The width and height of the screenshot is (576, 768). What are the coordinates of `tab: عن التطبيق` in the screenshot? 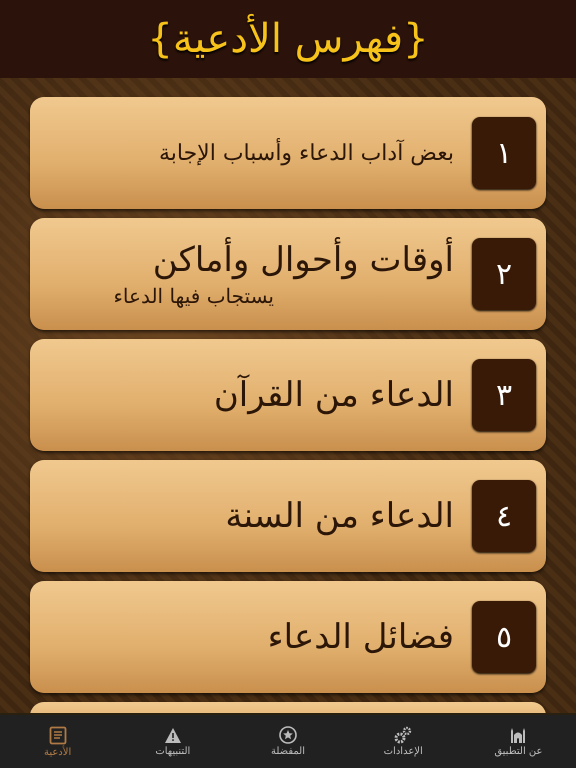 It's located at (518, 741).